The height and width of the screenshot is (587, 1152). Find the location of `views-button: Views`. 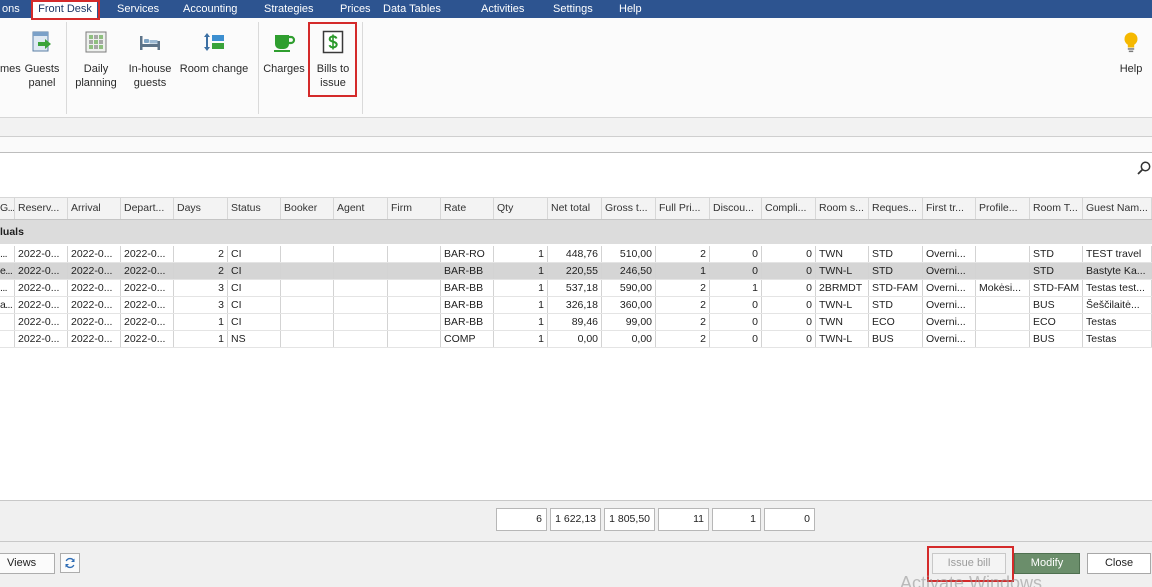

views-button: Views is located at coordinates (27, 563).